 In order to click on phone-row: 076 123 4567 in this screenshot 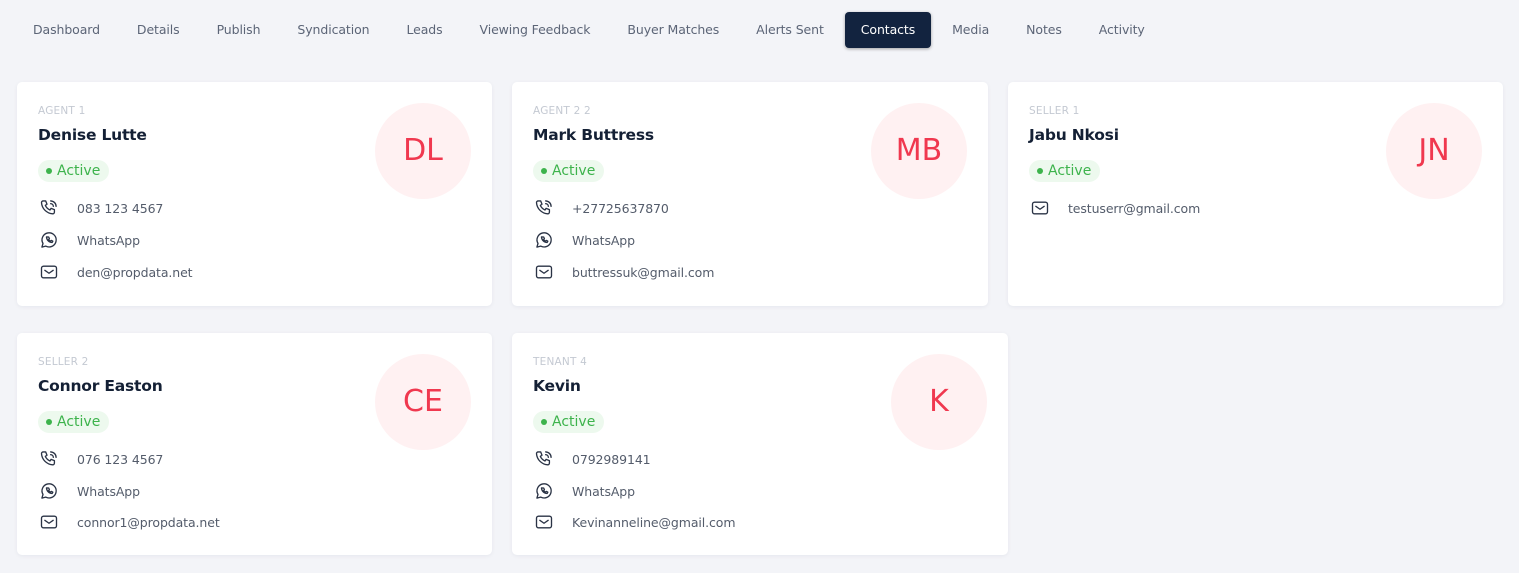, I will do `click(100, 459)`.